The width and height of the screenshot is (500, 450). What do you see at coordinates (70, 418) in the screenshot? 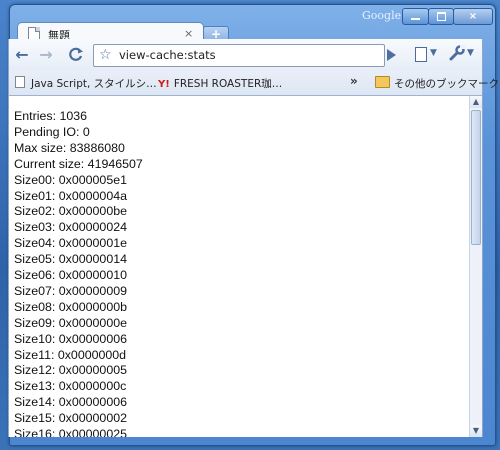
I see `stats-line: Size15: 0x00000002` at bounding box center [70, 418].